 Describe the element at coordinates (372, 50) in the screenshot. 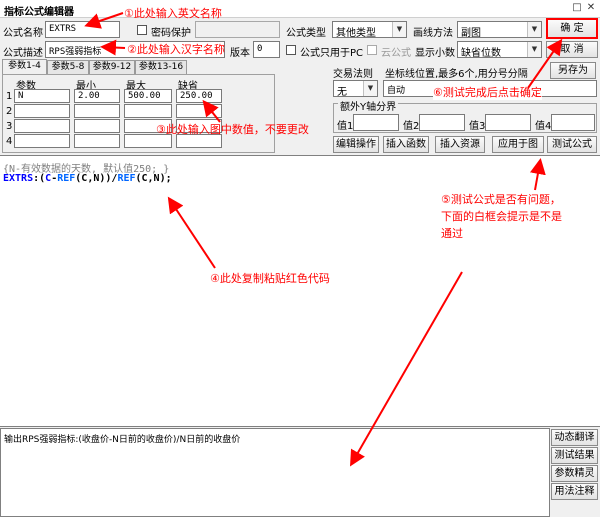

I see `cloud-checkbox` at that location.